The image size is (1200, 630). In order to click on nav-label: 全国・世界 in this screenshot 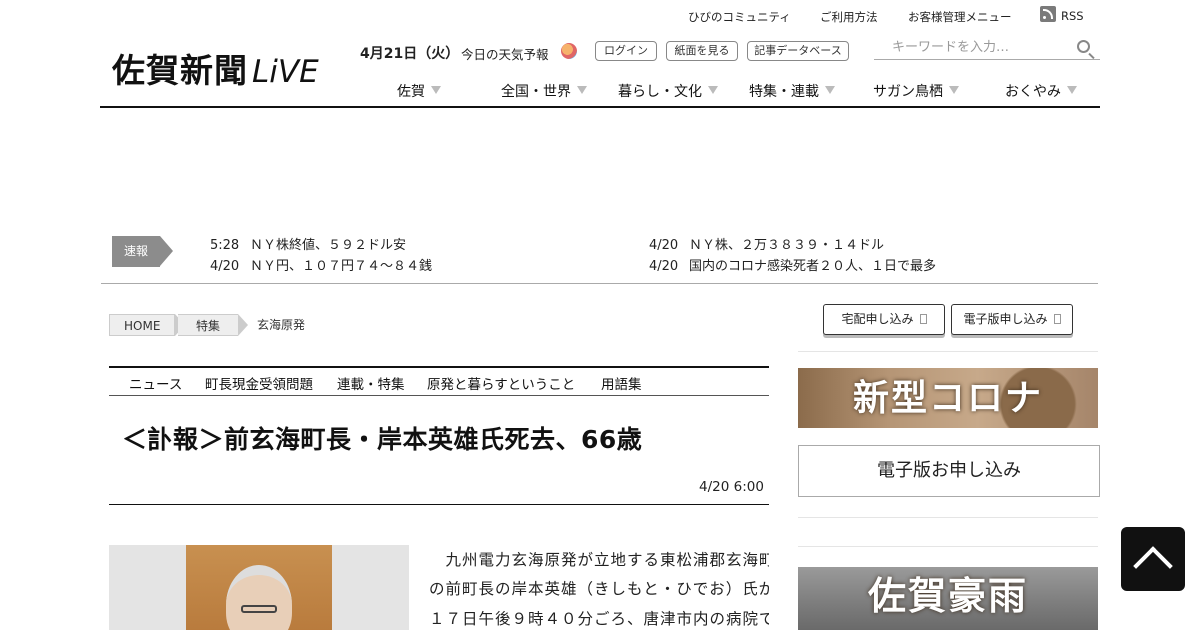, I will do `click(536, 92)`.